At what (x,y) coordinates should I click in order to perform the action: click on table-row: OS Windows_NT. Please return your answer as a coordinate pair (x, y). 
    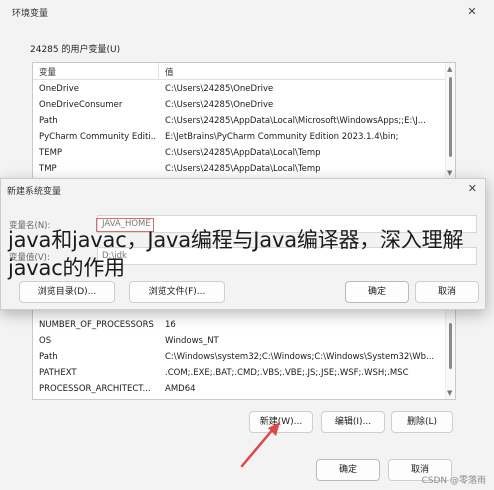
    Looking at the image, I should click on (239, 341).